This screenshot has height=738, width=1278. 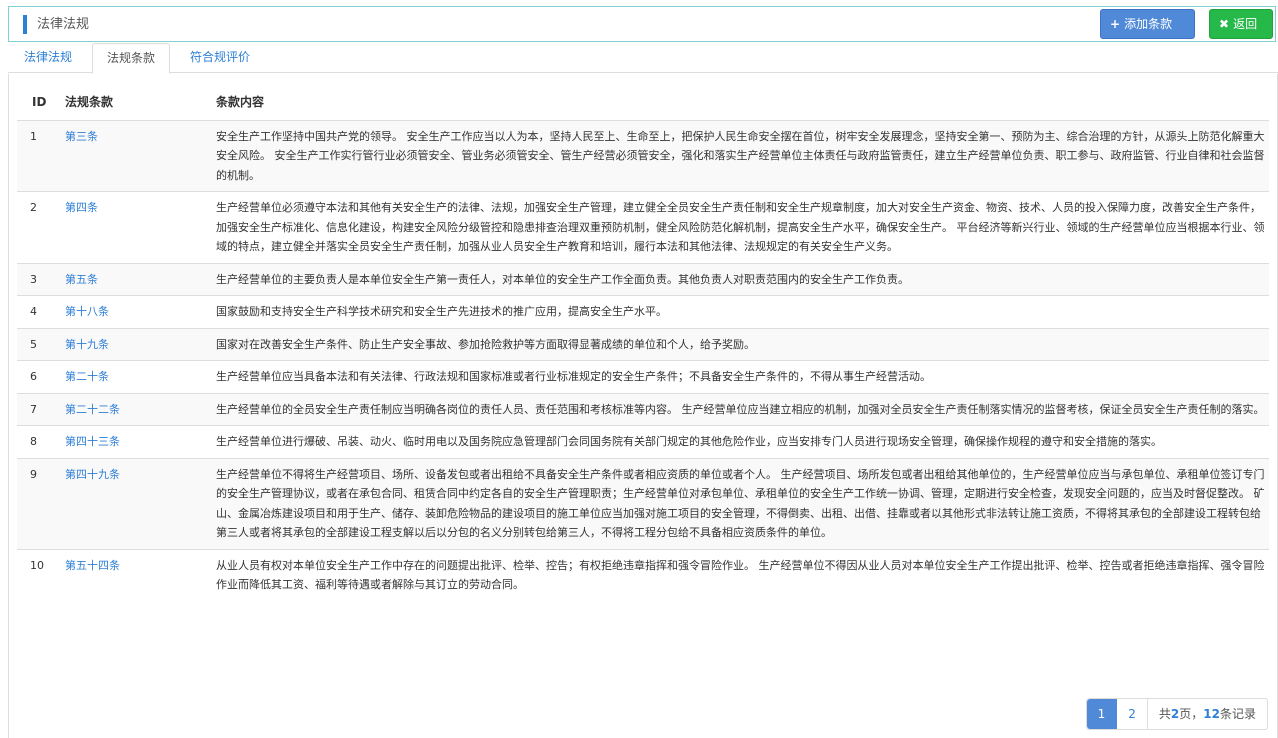 I want to click on back-button: ✖ 返回, so click(x=1241, y=24).